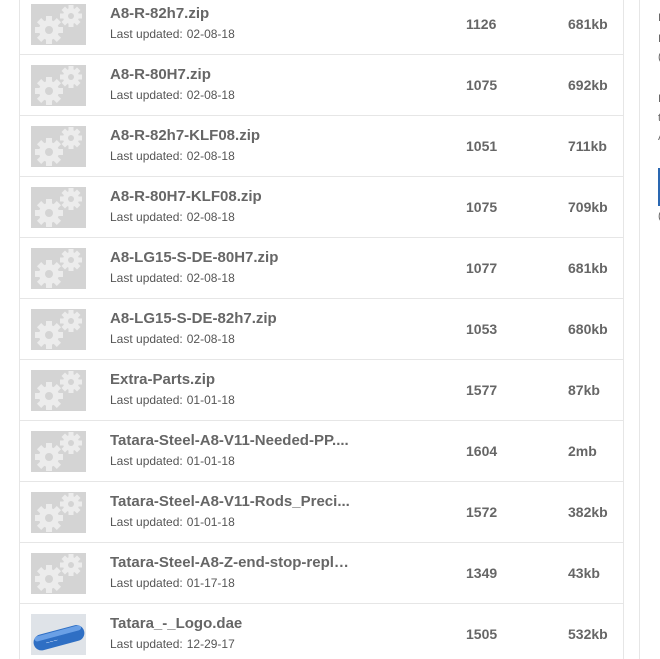  Describe the element at coordinates (162, 379) in the screenshot. I see `file-name-link: Extra-Parts.zip` at that location.